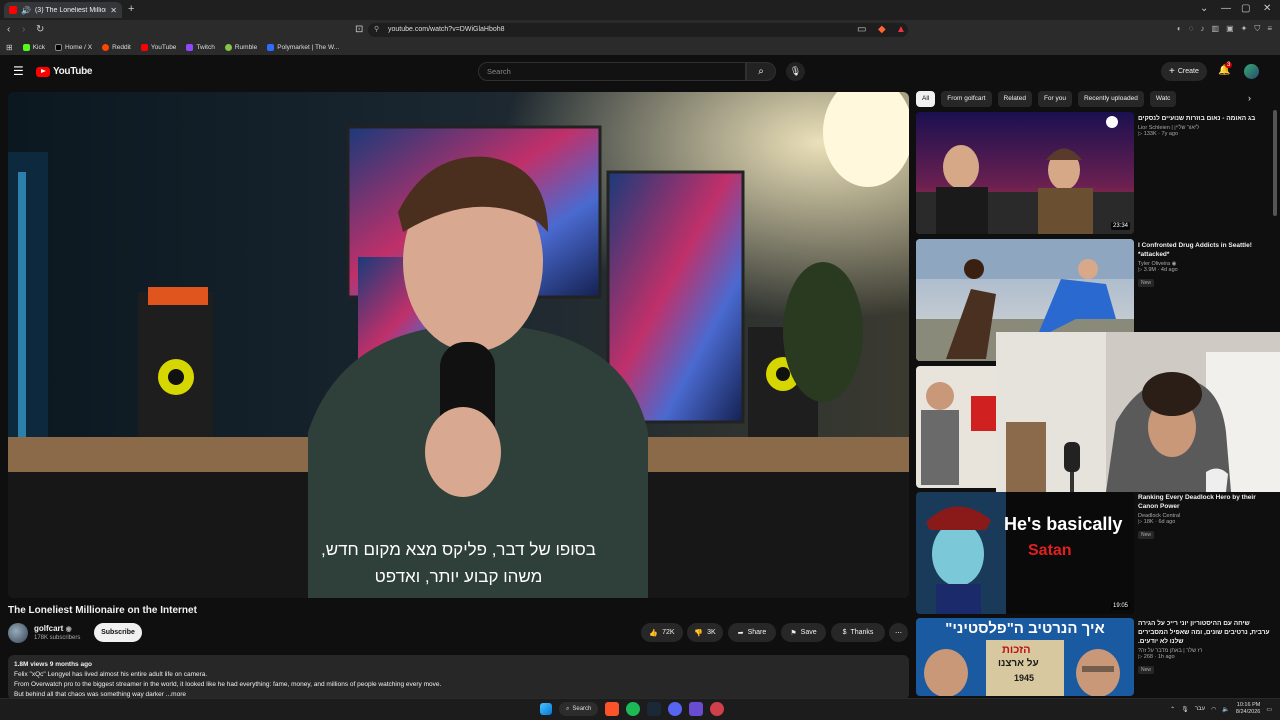 The width and height of the screenshot is (1280, 720). What do you see at coordinates (901, 29) in the screenshot?
I see `rewards-icon: ▲` at bounding box center [901, 29].